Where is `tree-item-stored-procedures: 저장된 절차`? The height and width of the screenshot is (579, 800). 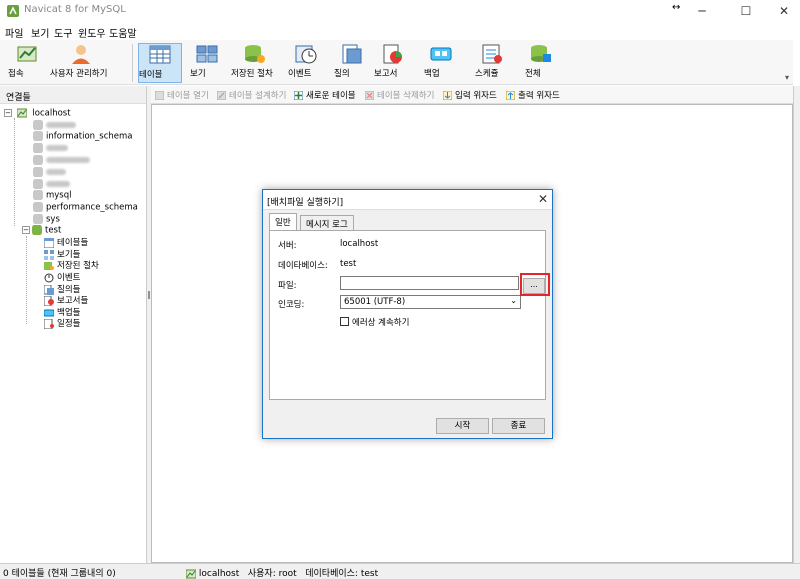
tree-item-stored-procedures: 저장된 절차 is located at coordinates (71, 265).